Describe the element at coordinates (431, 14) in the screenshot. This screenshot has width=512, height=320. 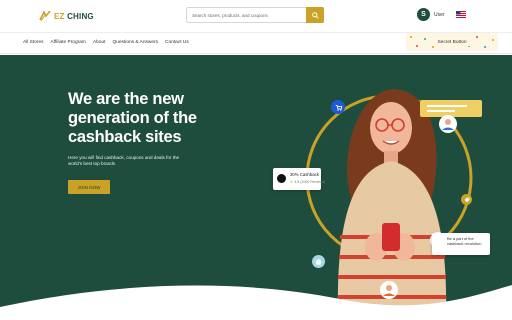
I see `user-menu: S User` at that location.